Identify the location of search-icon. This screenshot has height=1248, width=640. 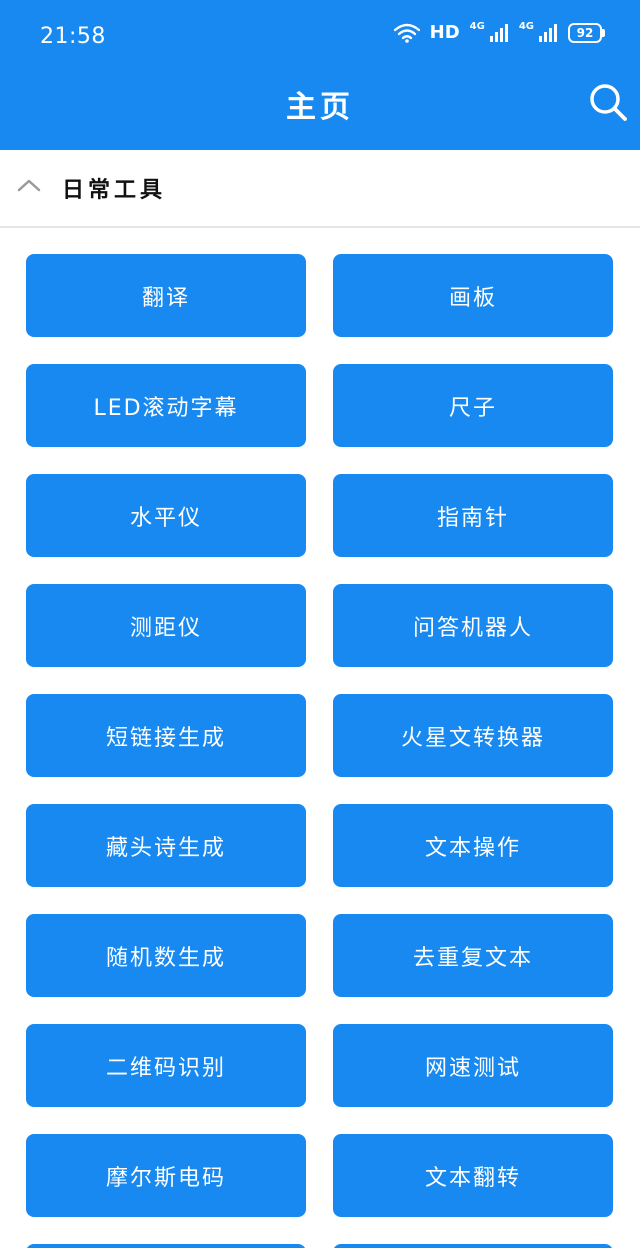
(608, 102).